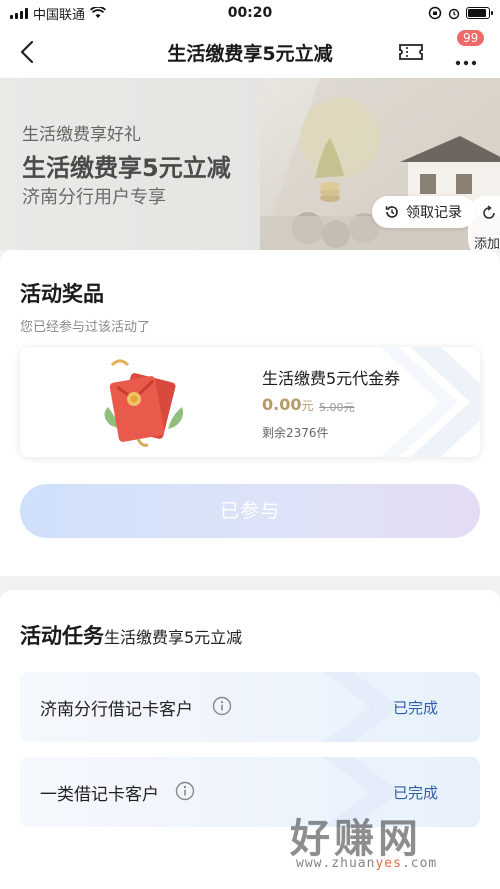 Image resolution: width=500 pixels, height=889 pixels. Describe the element at coordinates (331, 378) in the screenshot. I see `prize-name: 生活缴费5元代金券` at that location.